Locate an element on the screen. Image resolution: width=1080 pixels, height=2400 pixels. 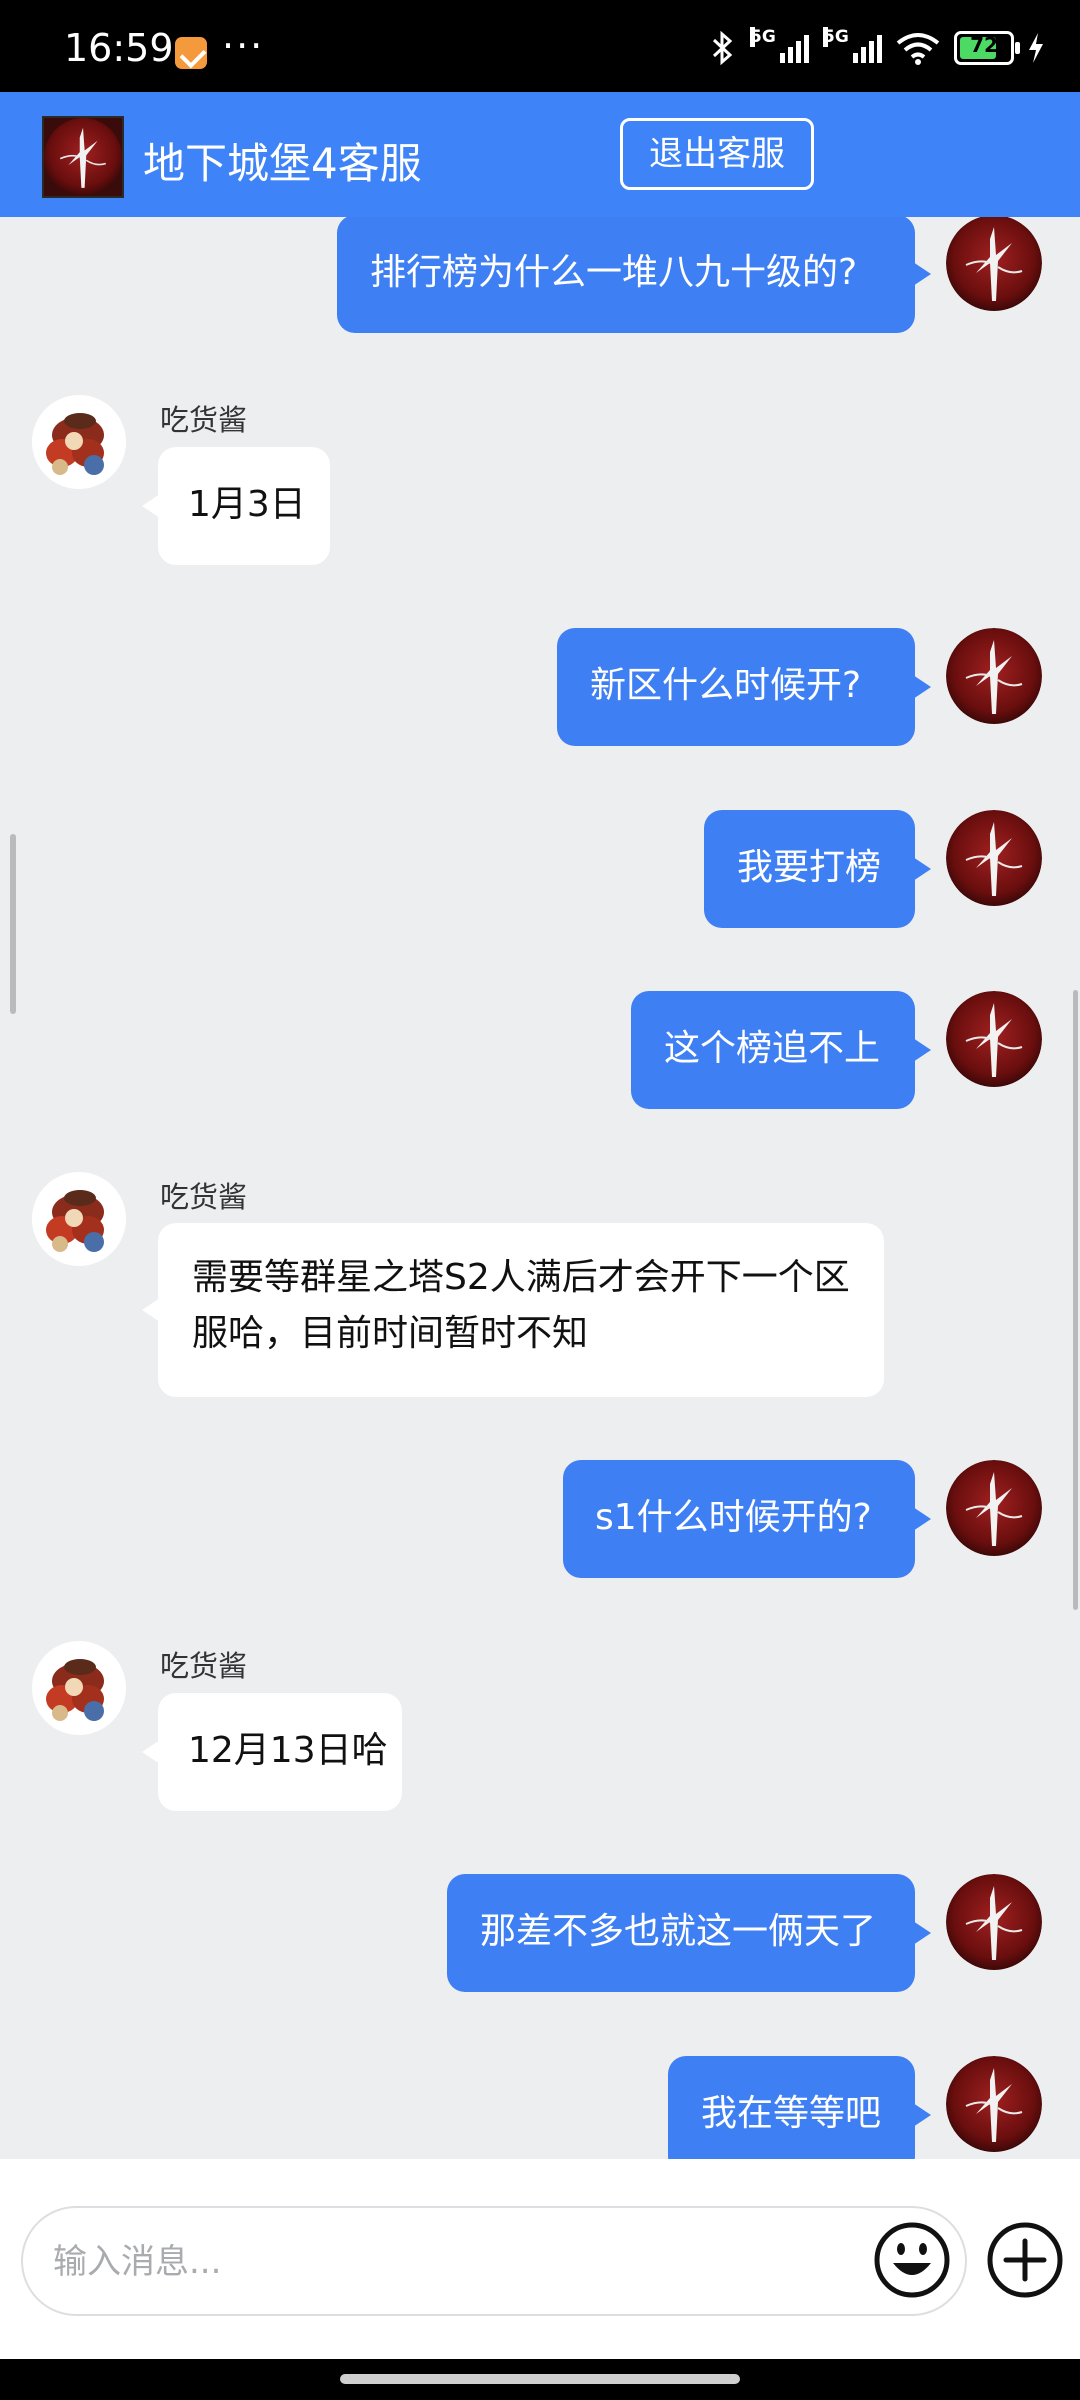
outgoing-message: 我要打榜 is located at coordinates (817, 869).